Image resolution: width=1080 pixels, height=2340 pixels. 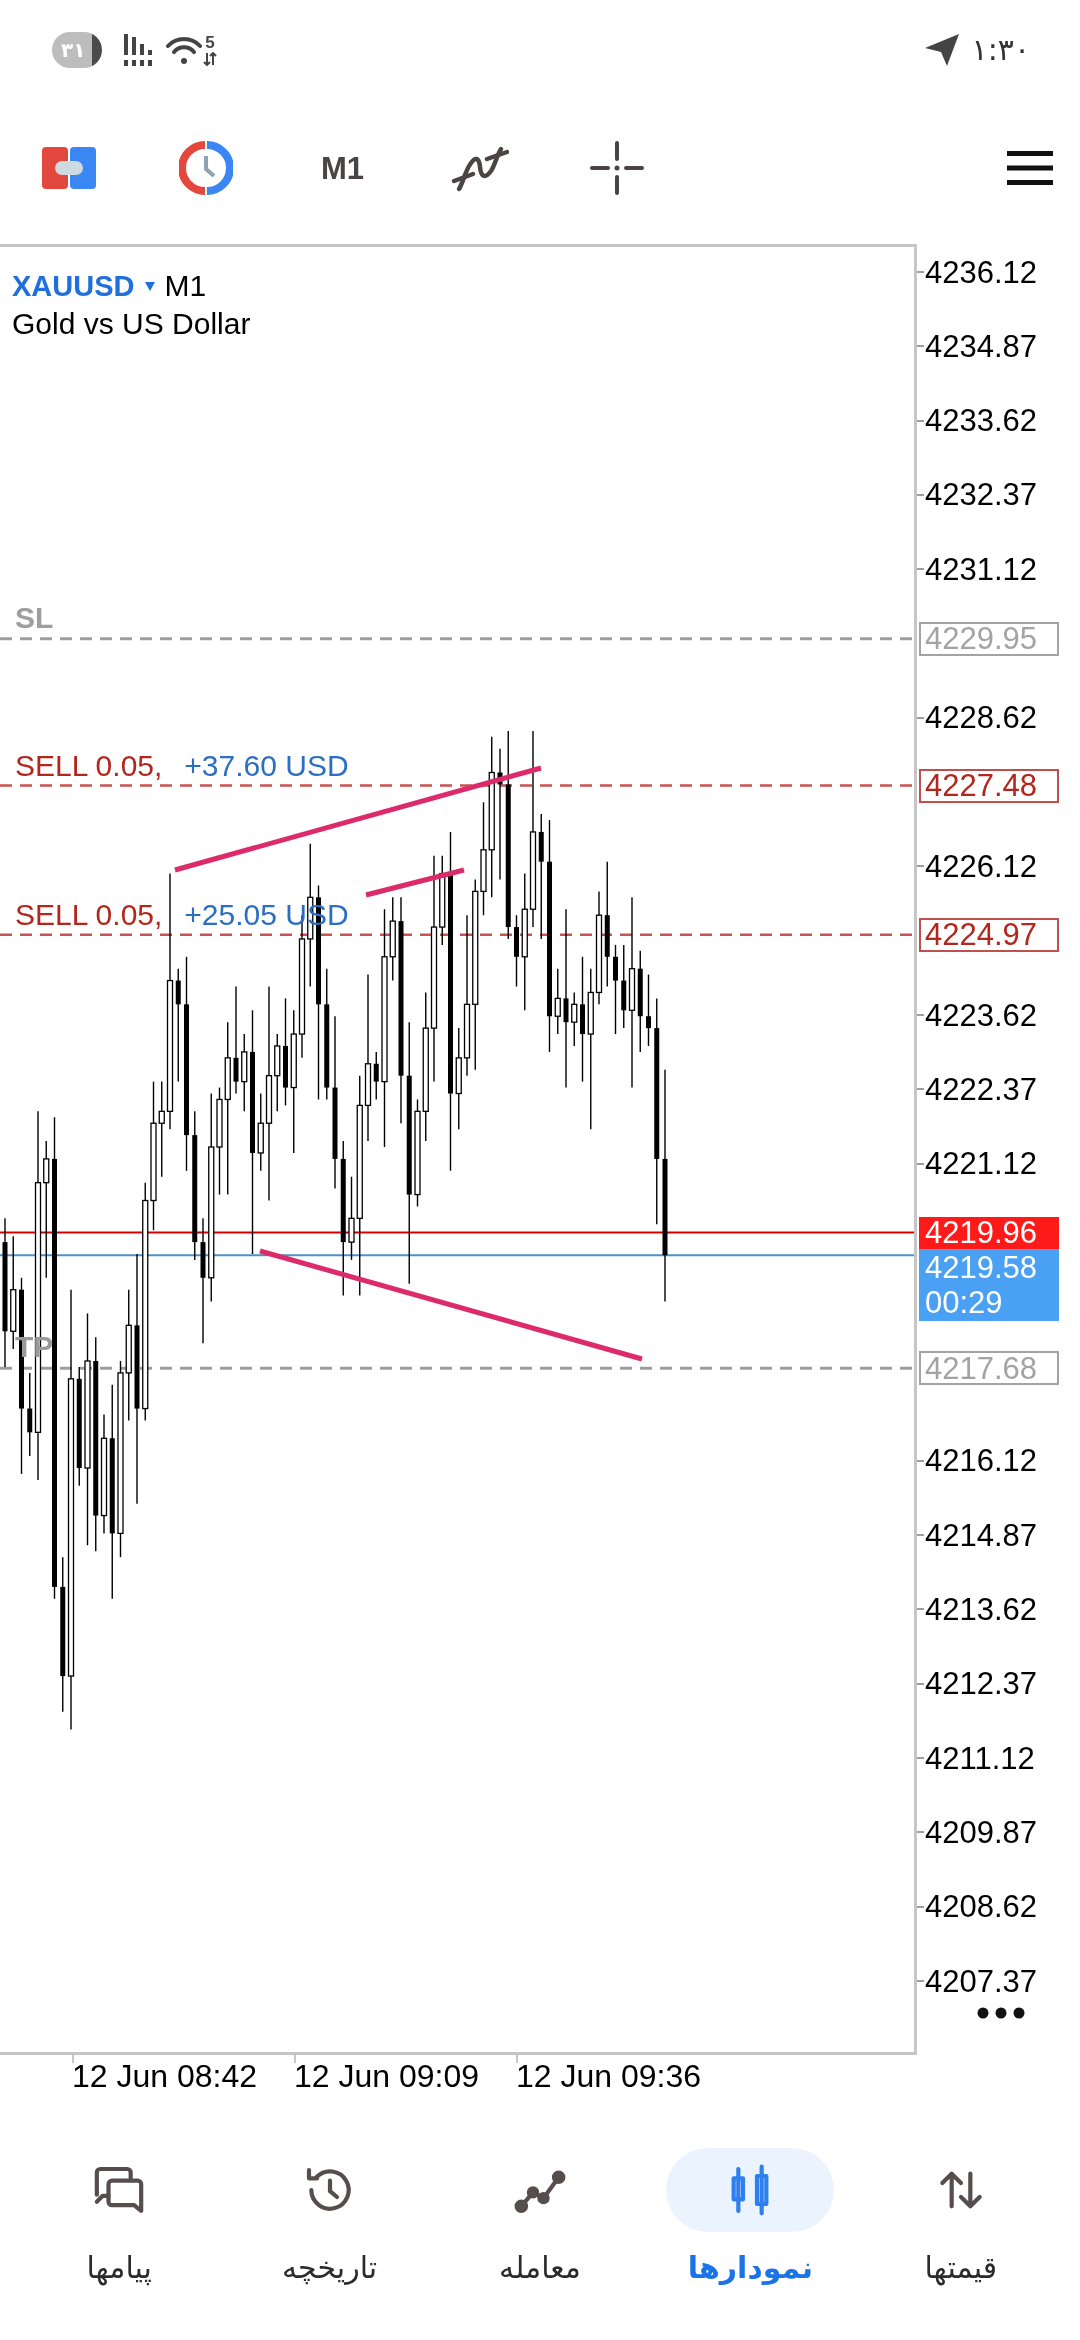 What do you see at coordinates (941, 50) in the screenshot?
I see `navigation-arrow-icon` at bounding box center [941, 50].